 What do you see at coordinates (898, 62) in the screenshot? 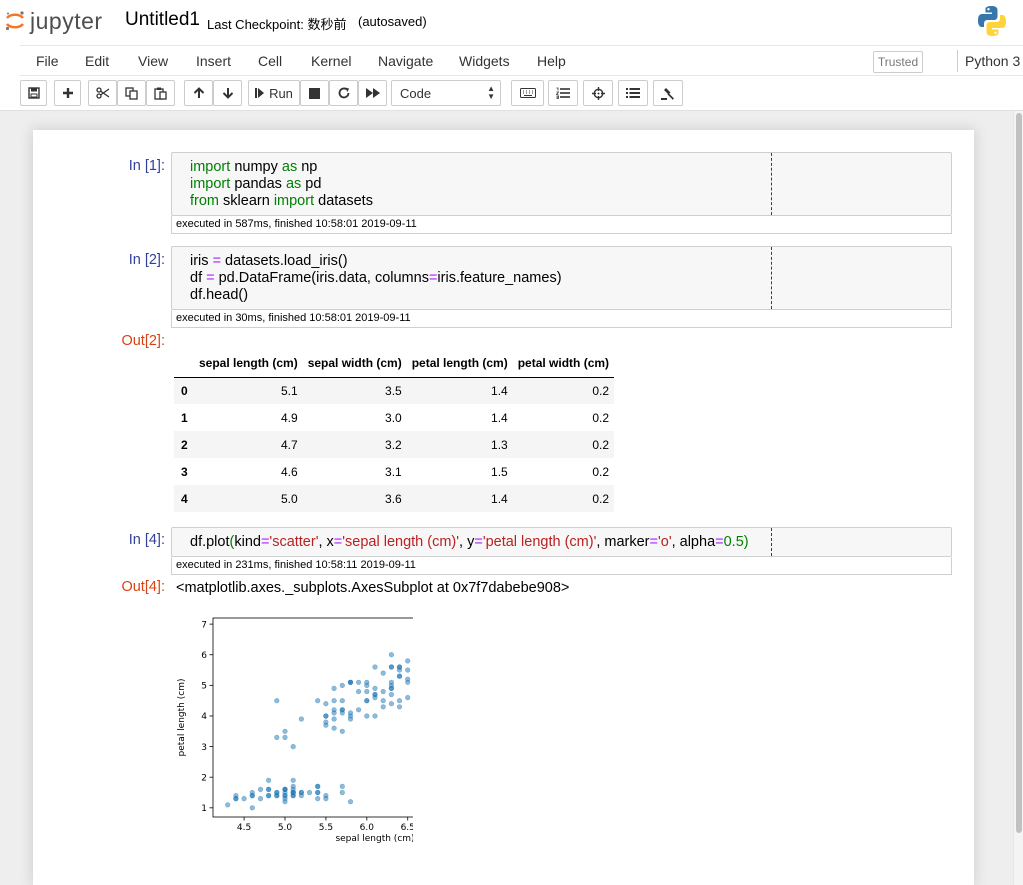
I see `trusted-indicator: Trusted` at bounding box center [898, 62].